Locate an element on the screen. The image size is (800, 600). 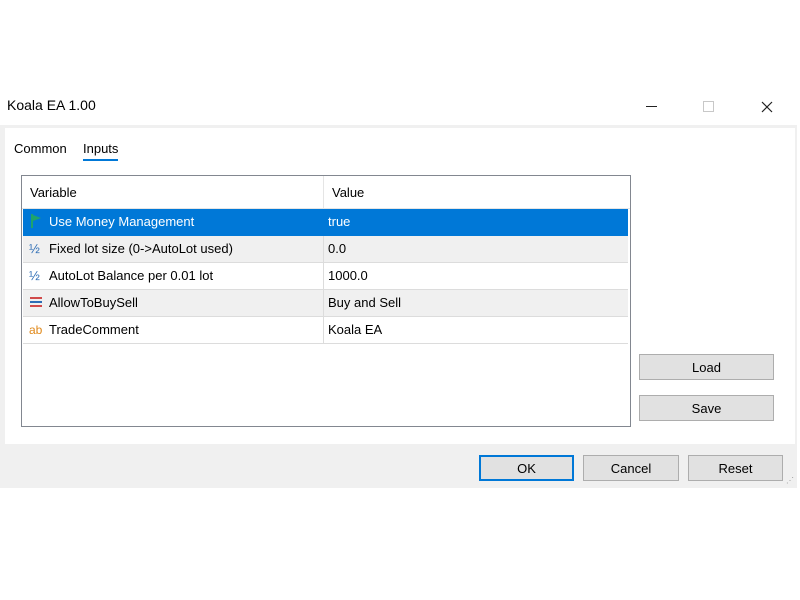
maximize-icon is located at coordinates (708, 106).